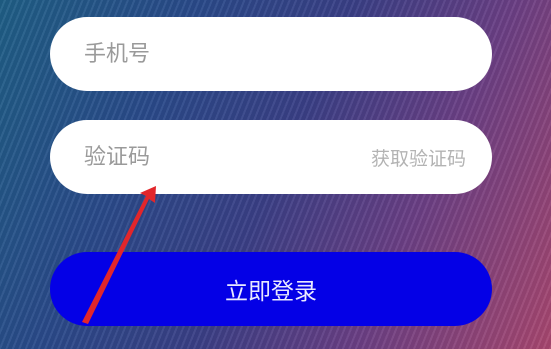 The height and width of the screenshot is (349, 551). Describe the element at coordinates (418, 157) in the screenshot. I see `get-code-button: 获取验证码` at that location.